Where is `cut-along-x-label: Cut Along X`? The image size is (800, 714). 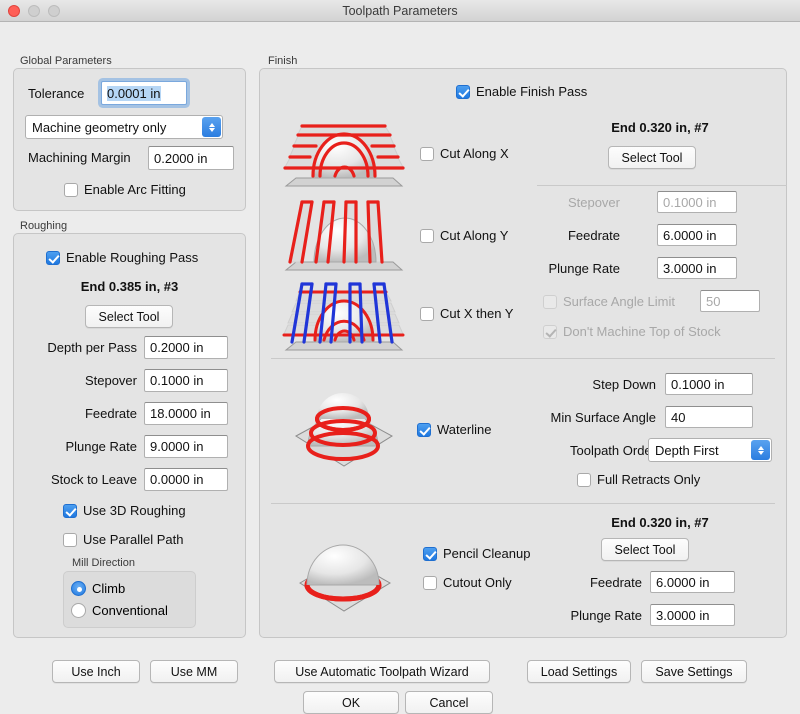
cut-along-x-label: Cut Along X is located at coordinates (474, 153).